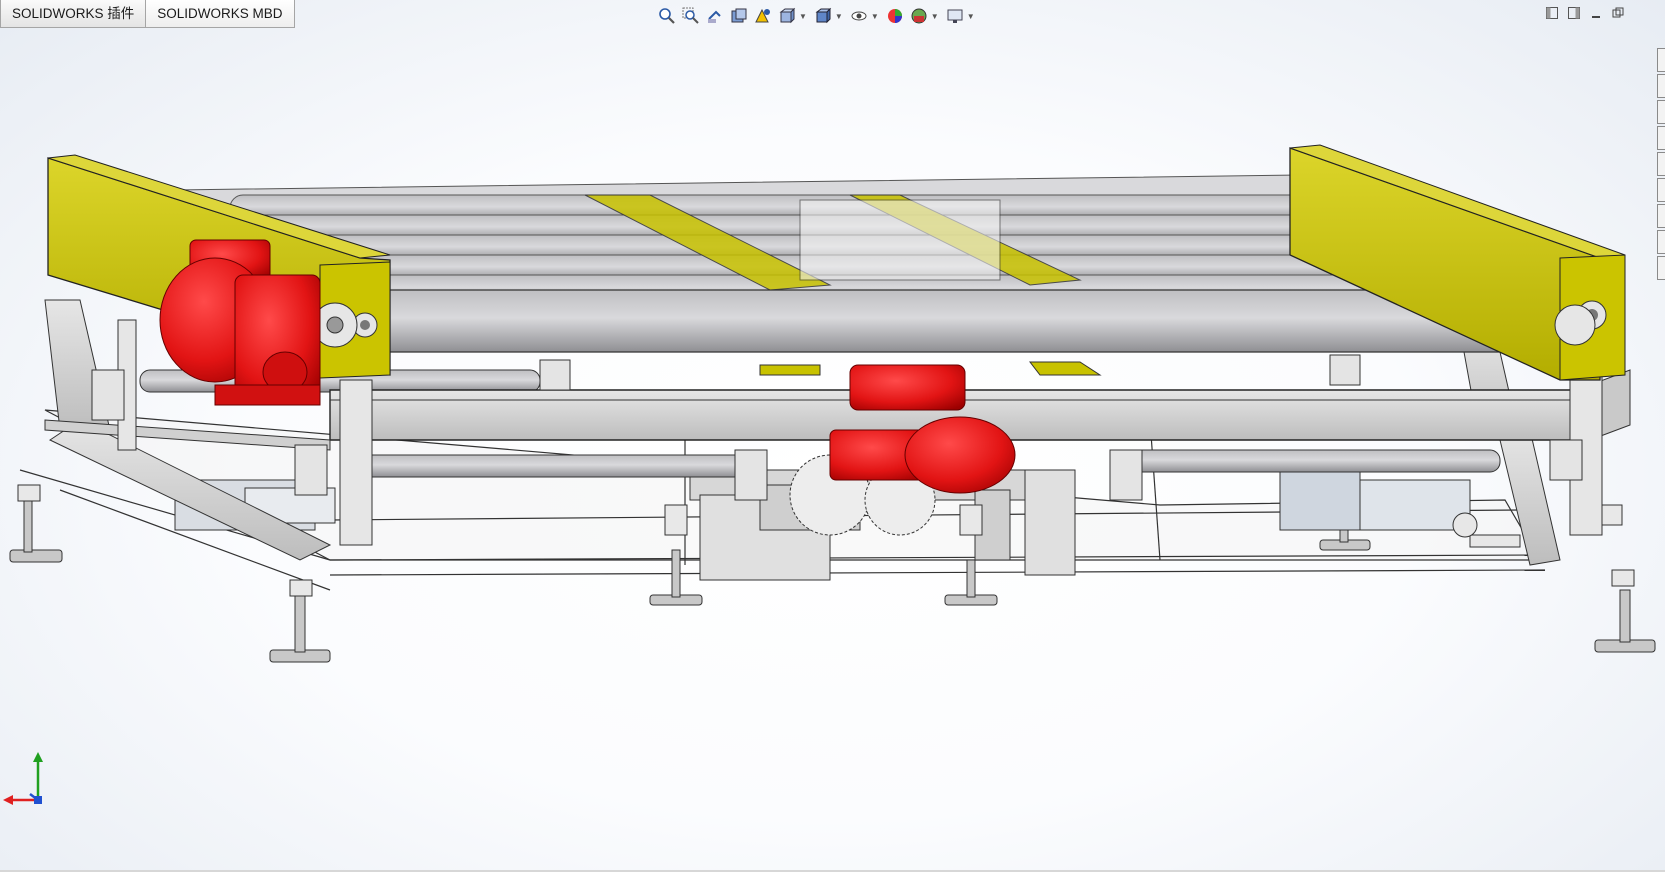 The height and width of the screenshot is (872, 1665). I want to click on restore-icon, so click(1618, 13).